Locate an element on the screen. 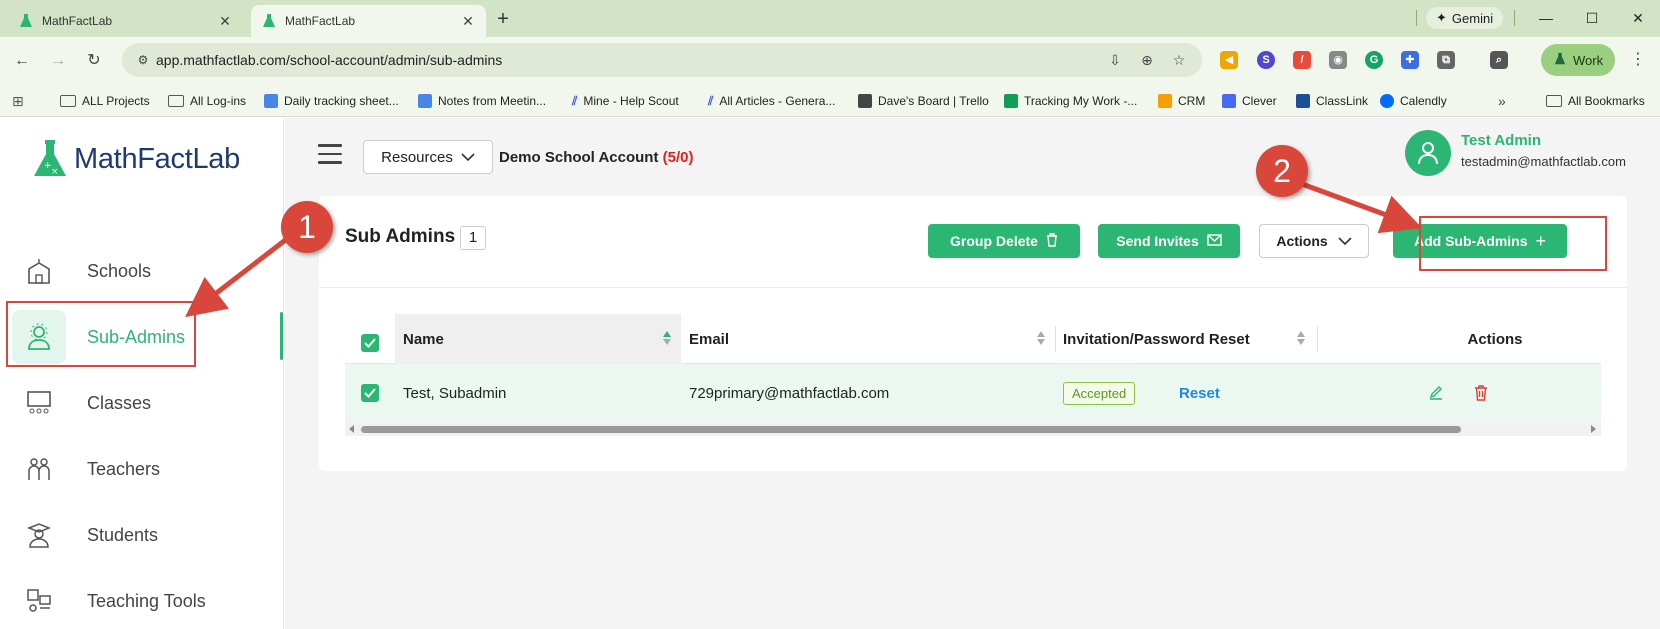 The image size is (1660, 629). forward-icon: → is located at coordinates (58, 61).